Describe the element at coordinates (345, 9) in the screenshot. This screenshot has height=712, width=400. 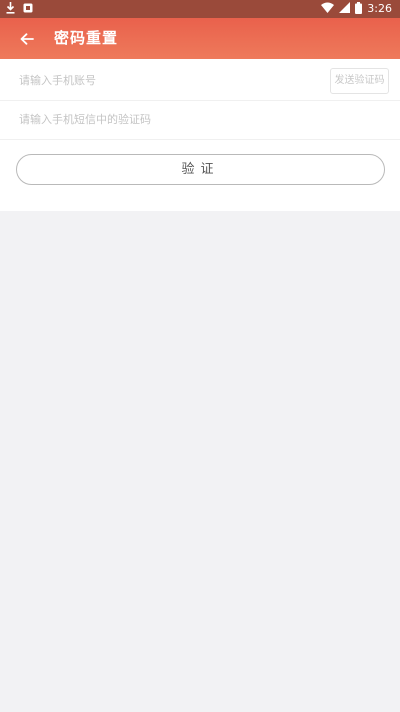
I see `signal-icon` at that location.